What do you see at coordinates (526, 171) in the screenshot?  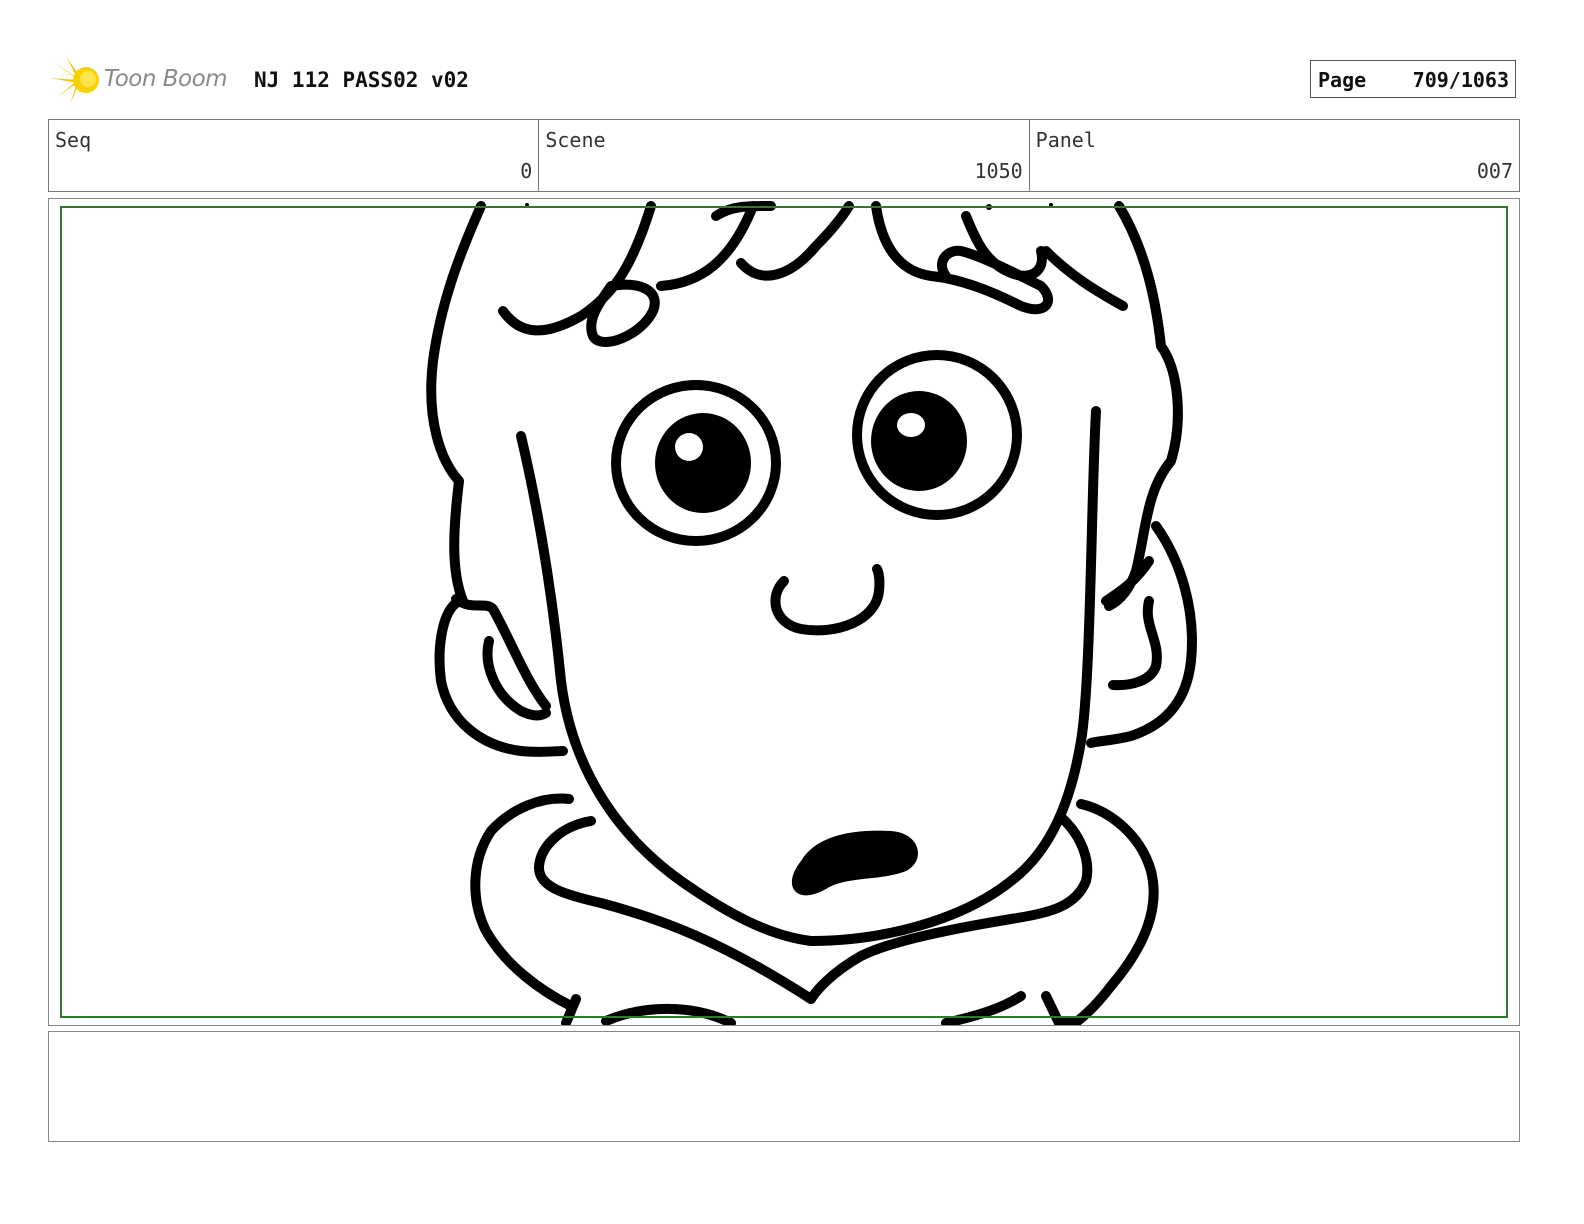 I see `seq-value: 0` at bounding box center [526, 171].